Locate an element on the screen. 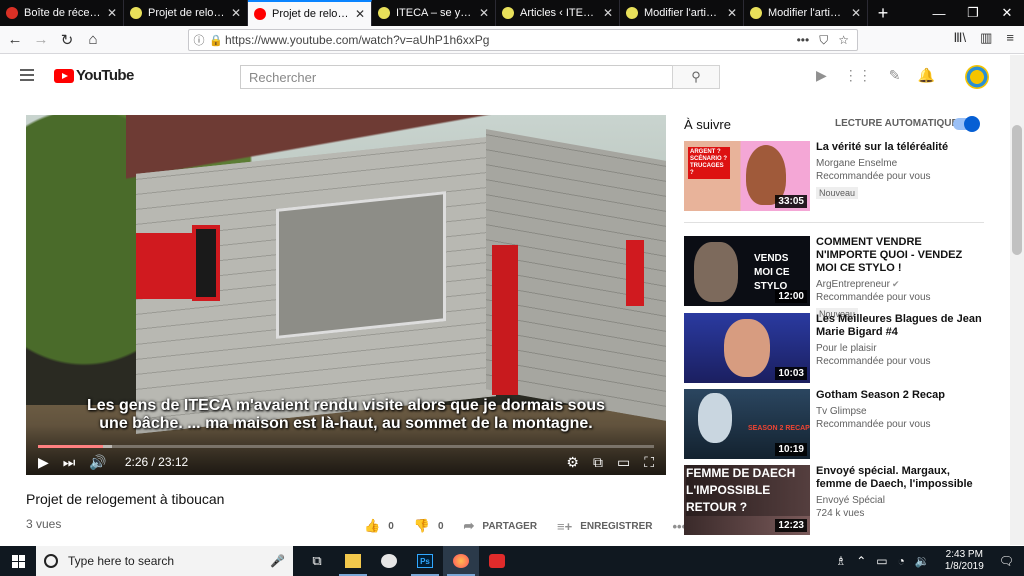  lock-icon: 🔒 is located at coordinates (217, 40).